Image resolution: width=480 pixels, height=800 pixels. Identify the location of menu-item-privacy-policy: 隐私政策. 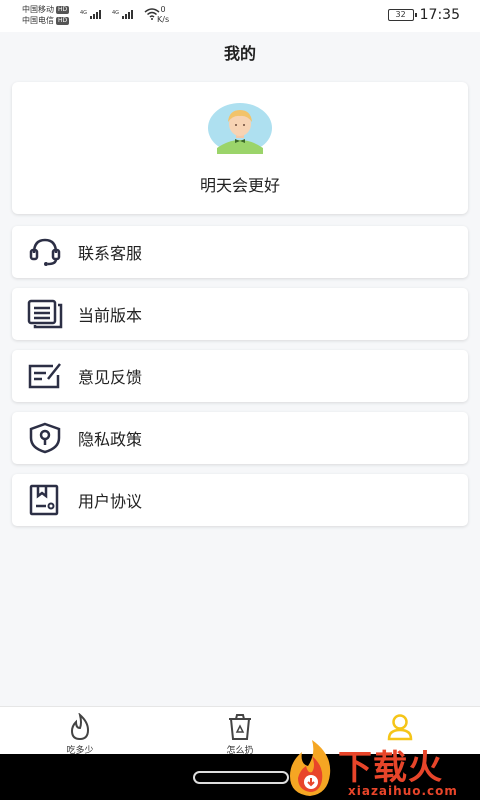
(240, 438).